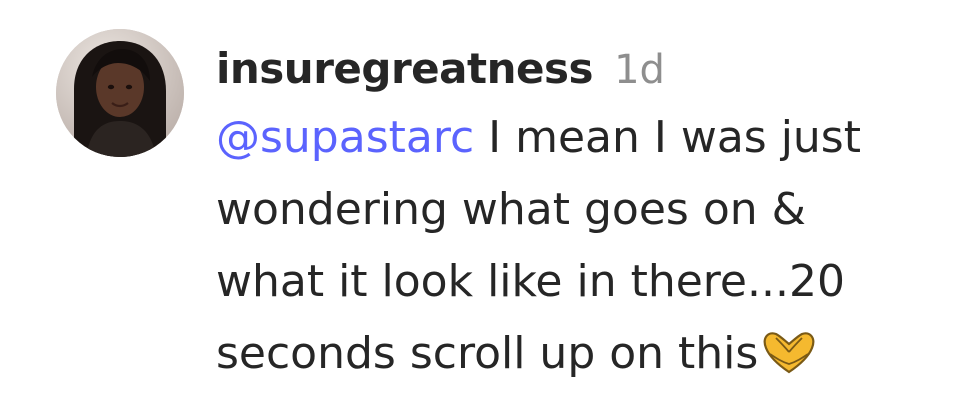 Image resolution: width=980 pixels, height=420 pixels. I want to click on profile-photo, so click(120, 93).